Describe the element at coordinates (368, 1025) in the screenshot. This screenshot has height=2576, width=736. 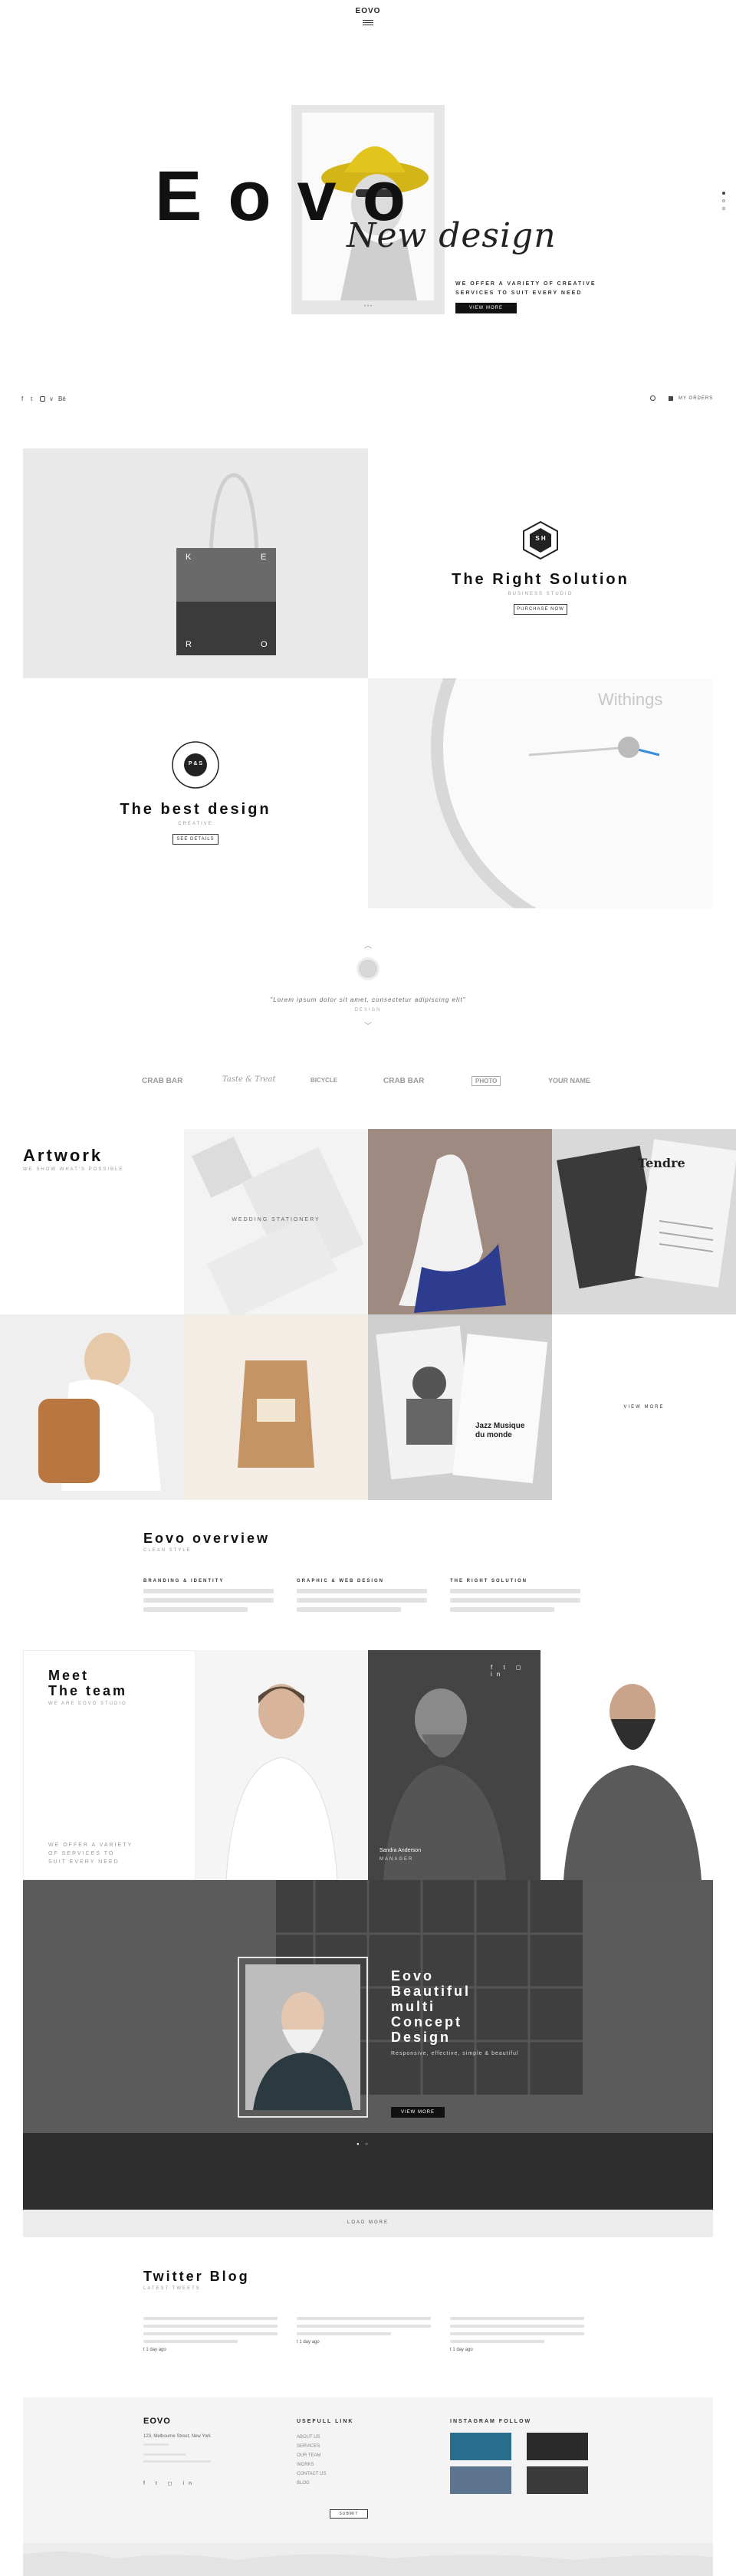
I see `chevron-down-icon: ﹀` at that location.